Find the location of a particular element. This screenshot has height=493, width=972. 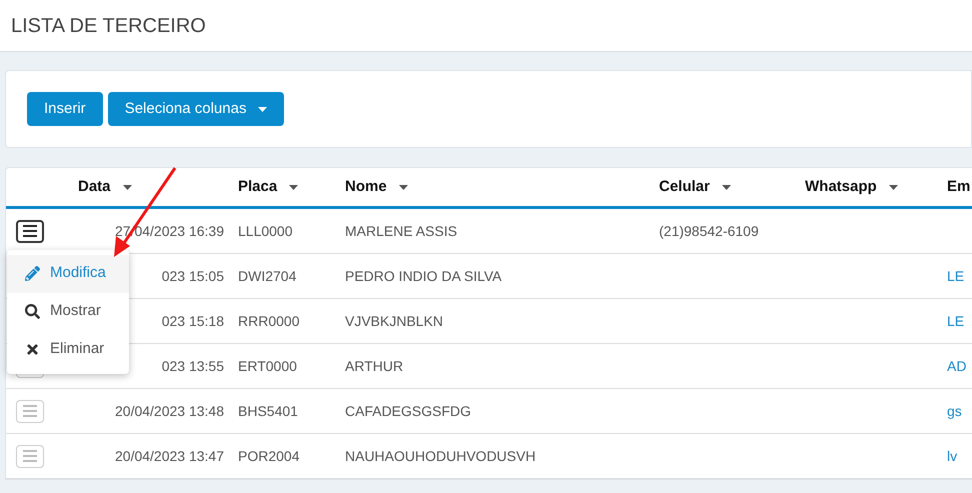

table-cell: LLL0000 is located at coordinates (265, 230).